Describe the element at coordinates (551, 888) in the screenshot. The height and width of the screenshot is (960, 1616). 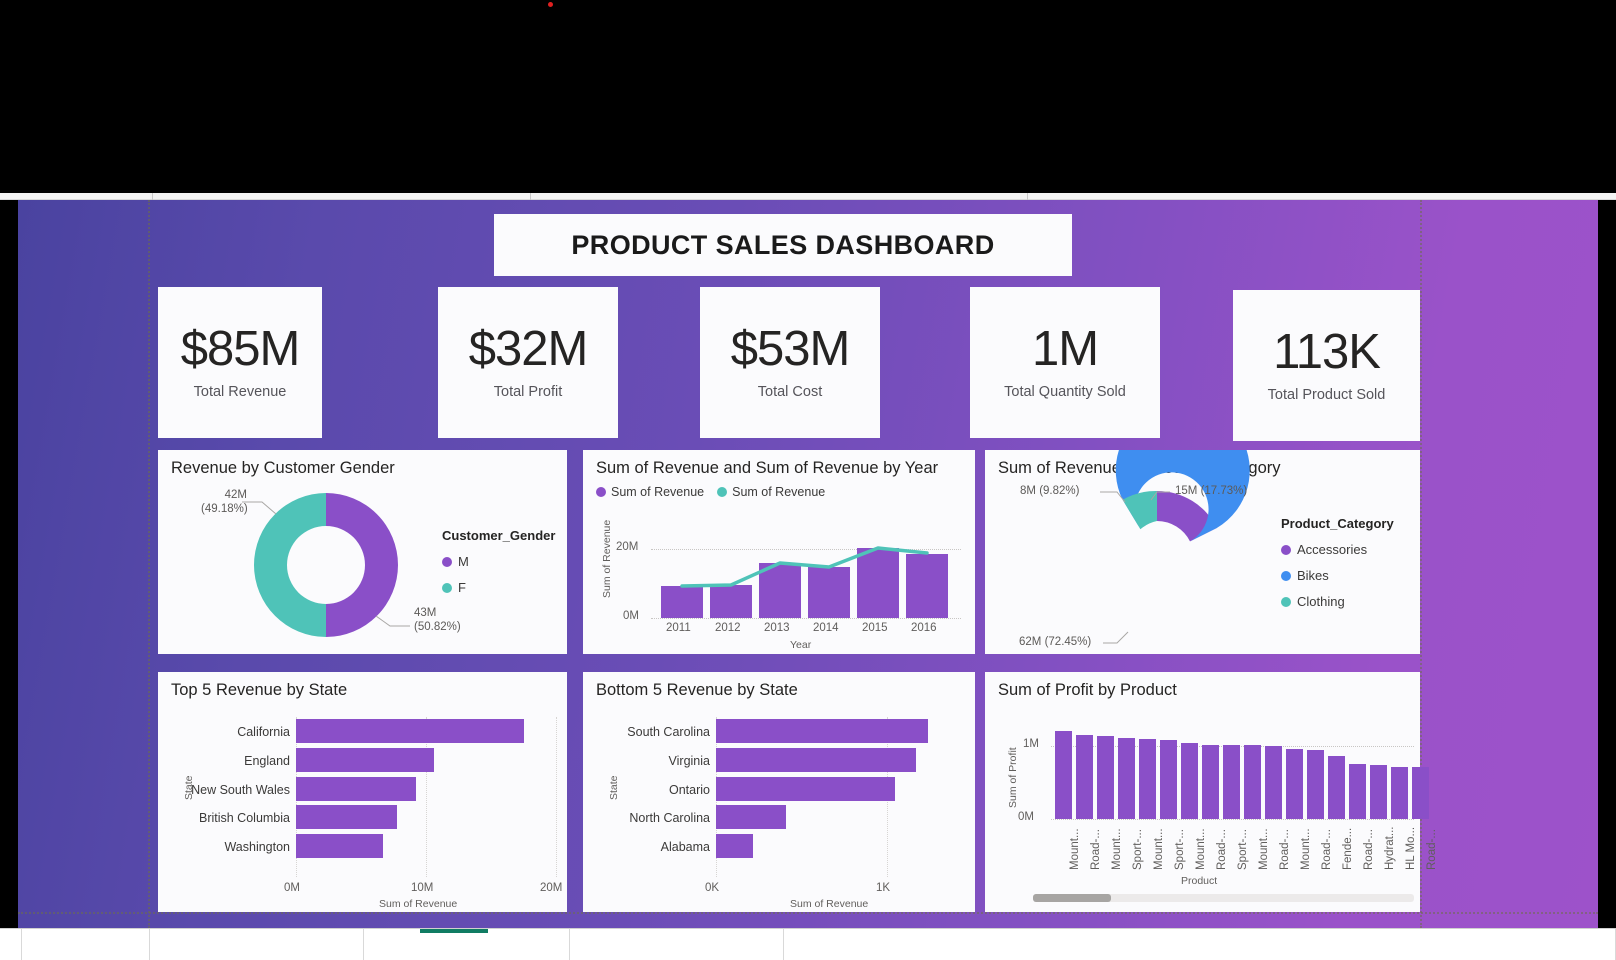
I see `x-tick-20m: 20M` at that location.